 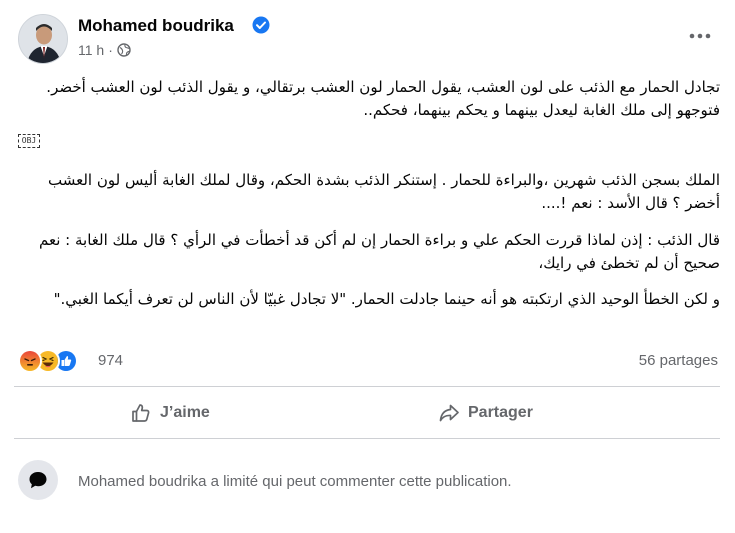 I want to click on like-button: J’aime, so click(x=170, y=413).